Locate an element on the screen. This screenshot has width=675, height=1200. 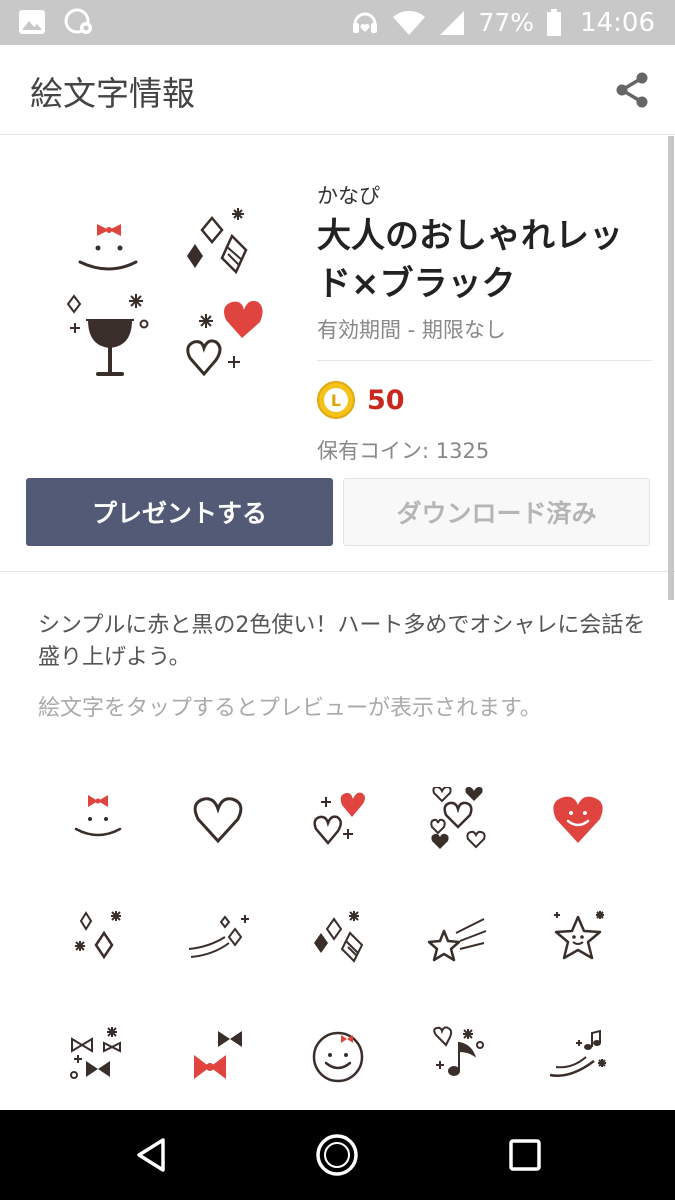
diamonds-sparkle-emoji is located at coordinates (338, 937).